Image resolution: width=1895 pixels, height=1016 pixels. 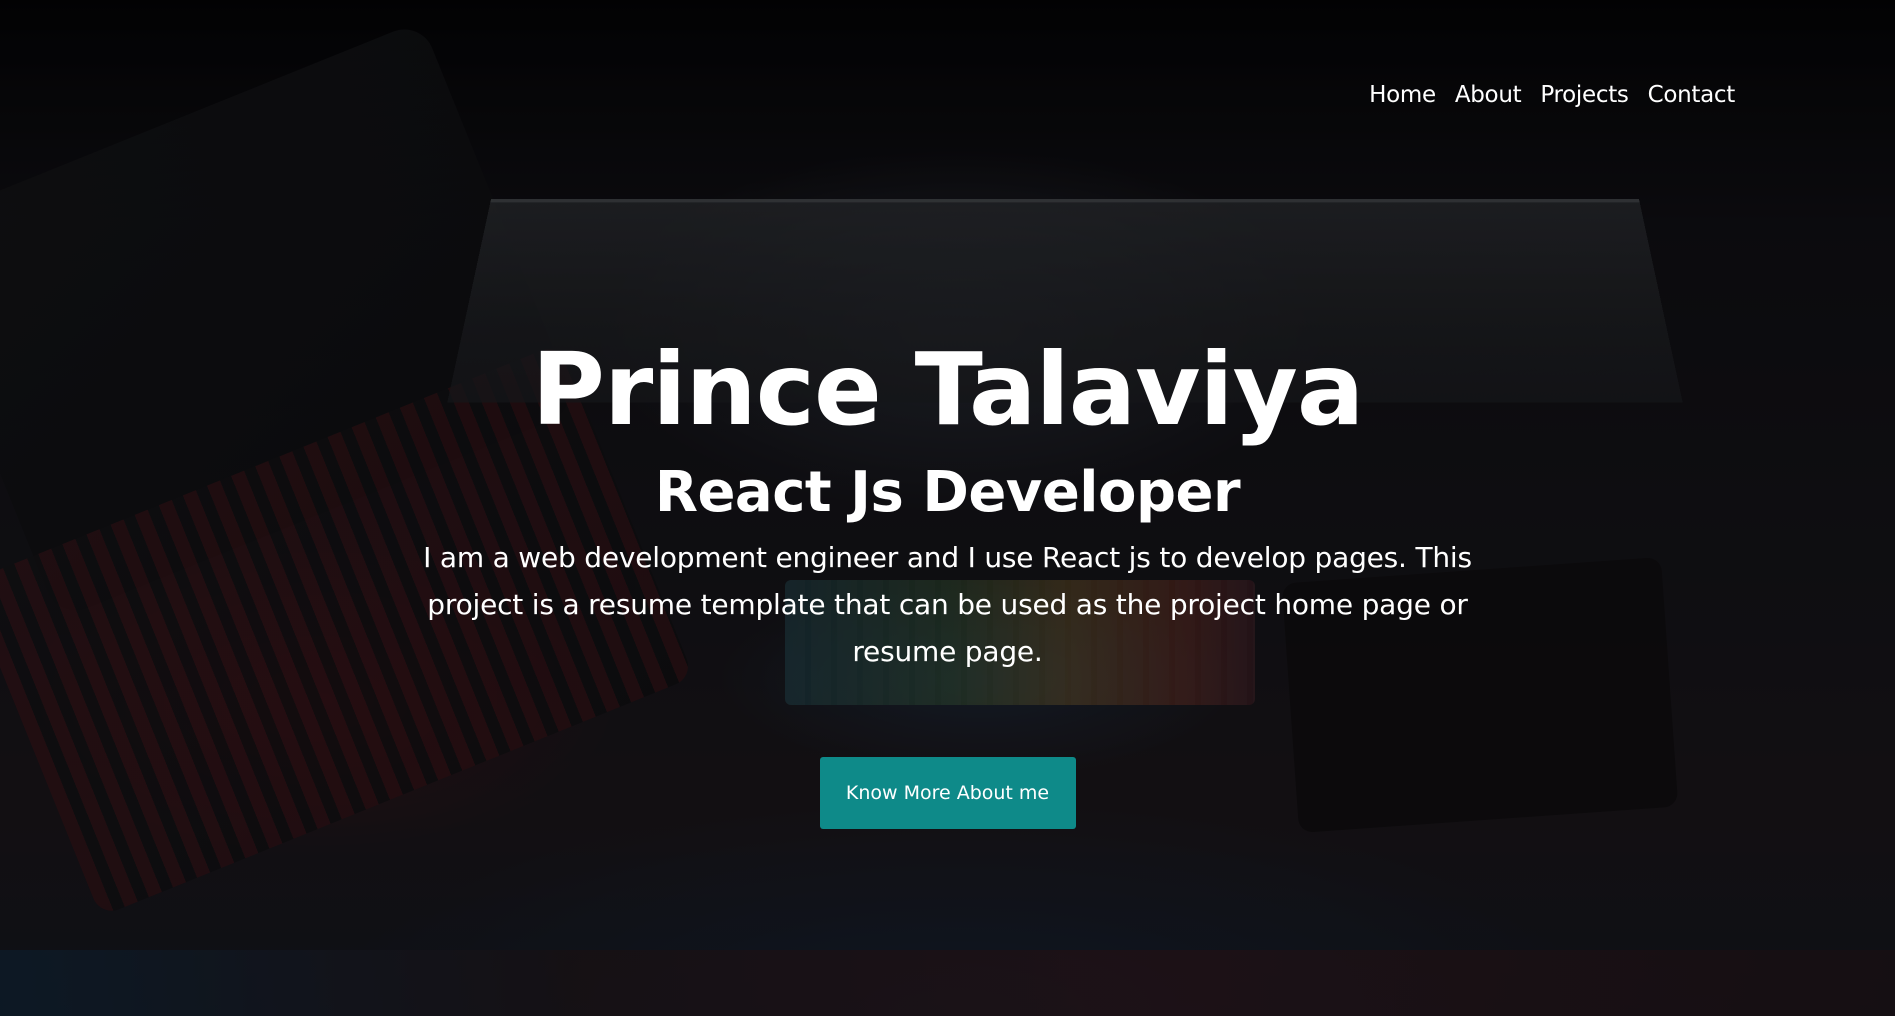 I want to click on nav-about-link: About, so click(x=1488, y=95).